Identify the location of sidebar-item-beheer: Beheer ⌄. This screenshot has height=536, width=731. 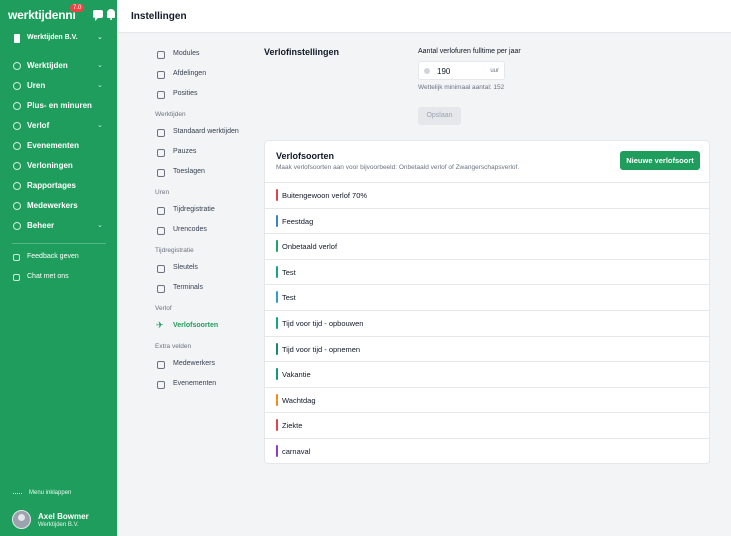
(58, 226).